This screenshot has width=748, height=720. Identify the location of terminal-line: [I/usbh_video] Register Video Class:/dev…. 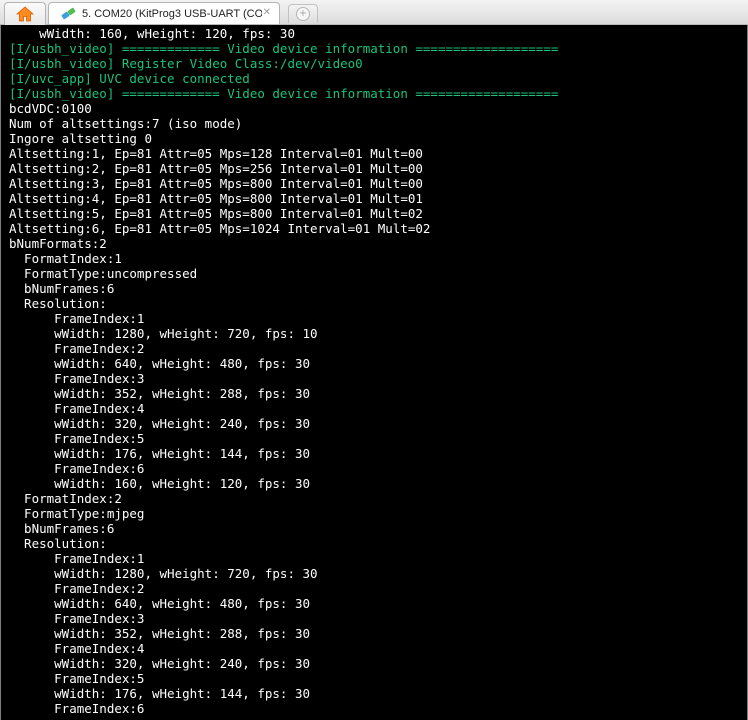
(186, 63).